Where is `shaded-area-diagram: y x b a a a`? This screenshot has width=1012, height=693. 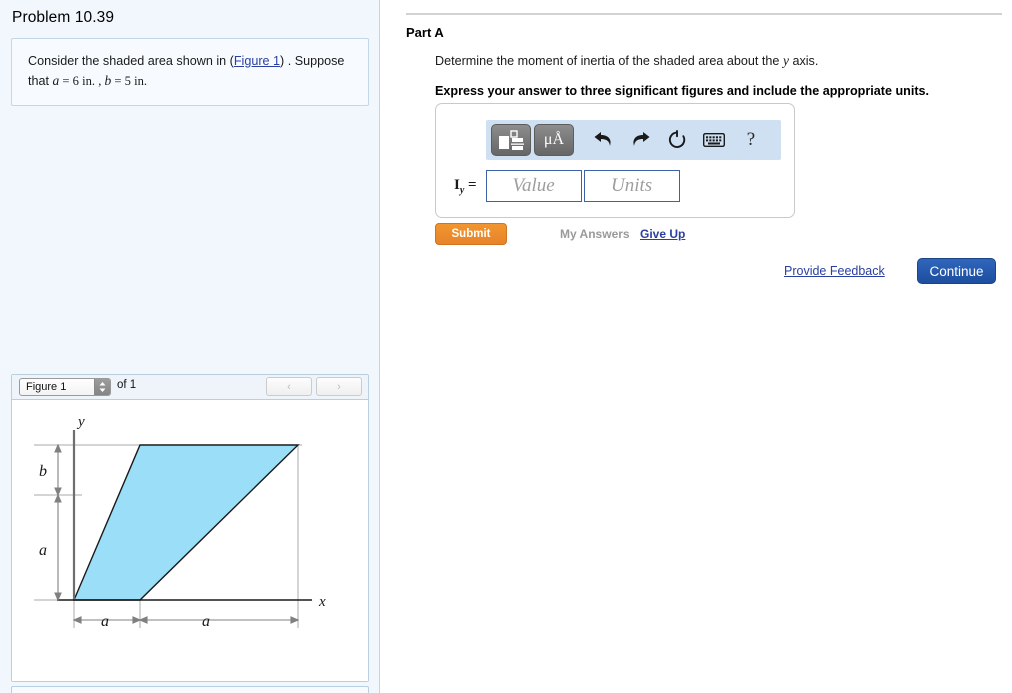 shaded-area-diagram: y x b a a a is located at coordinates (180, 522).